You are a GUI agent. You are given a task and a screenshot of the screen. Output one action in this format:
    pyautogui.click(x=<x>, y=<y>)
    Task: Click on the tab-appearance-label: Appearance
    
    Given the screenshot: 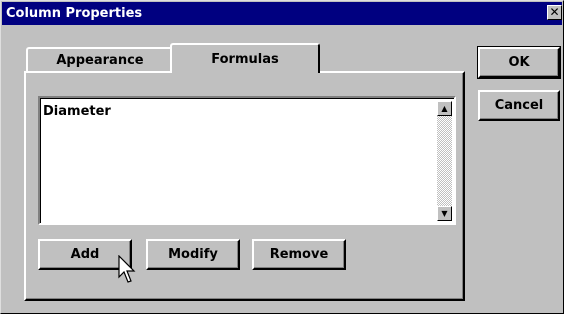 What is the action you would take?
    pyautogui.click(x=100, y=60)
    